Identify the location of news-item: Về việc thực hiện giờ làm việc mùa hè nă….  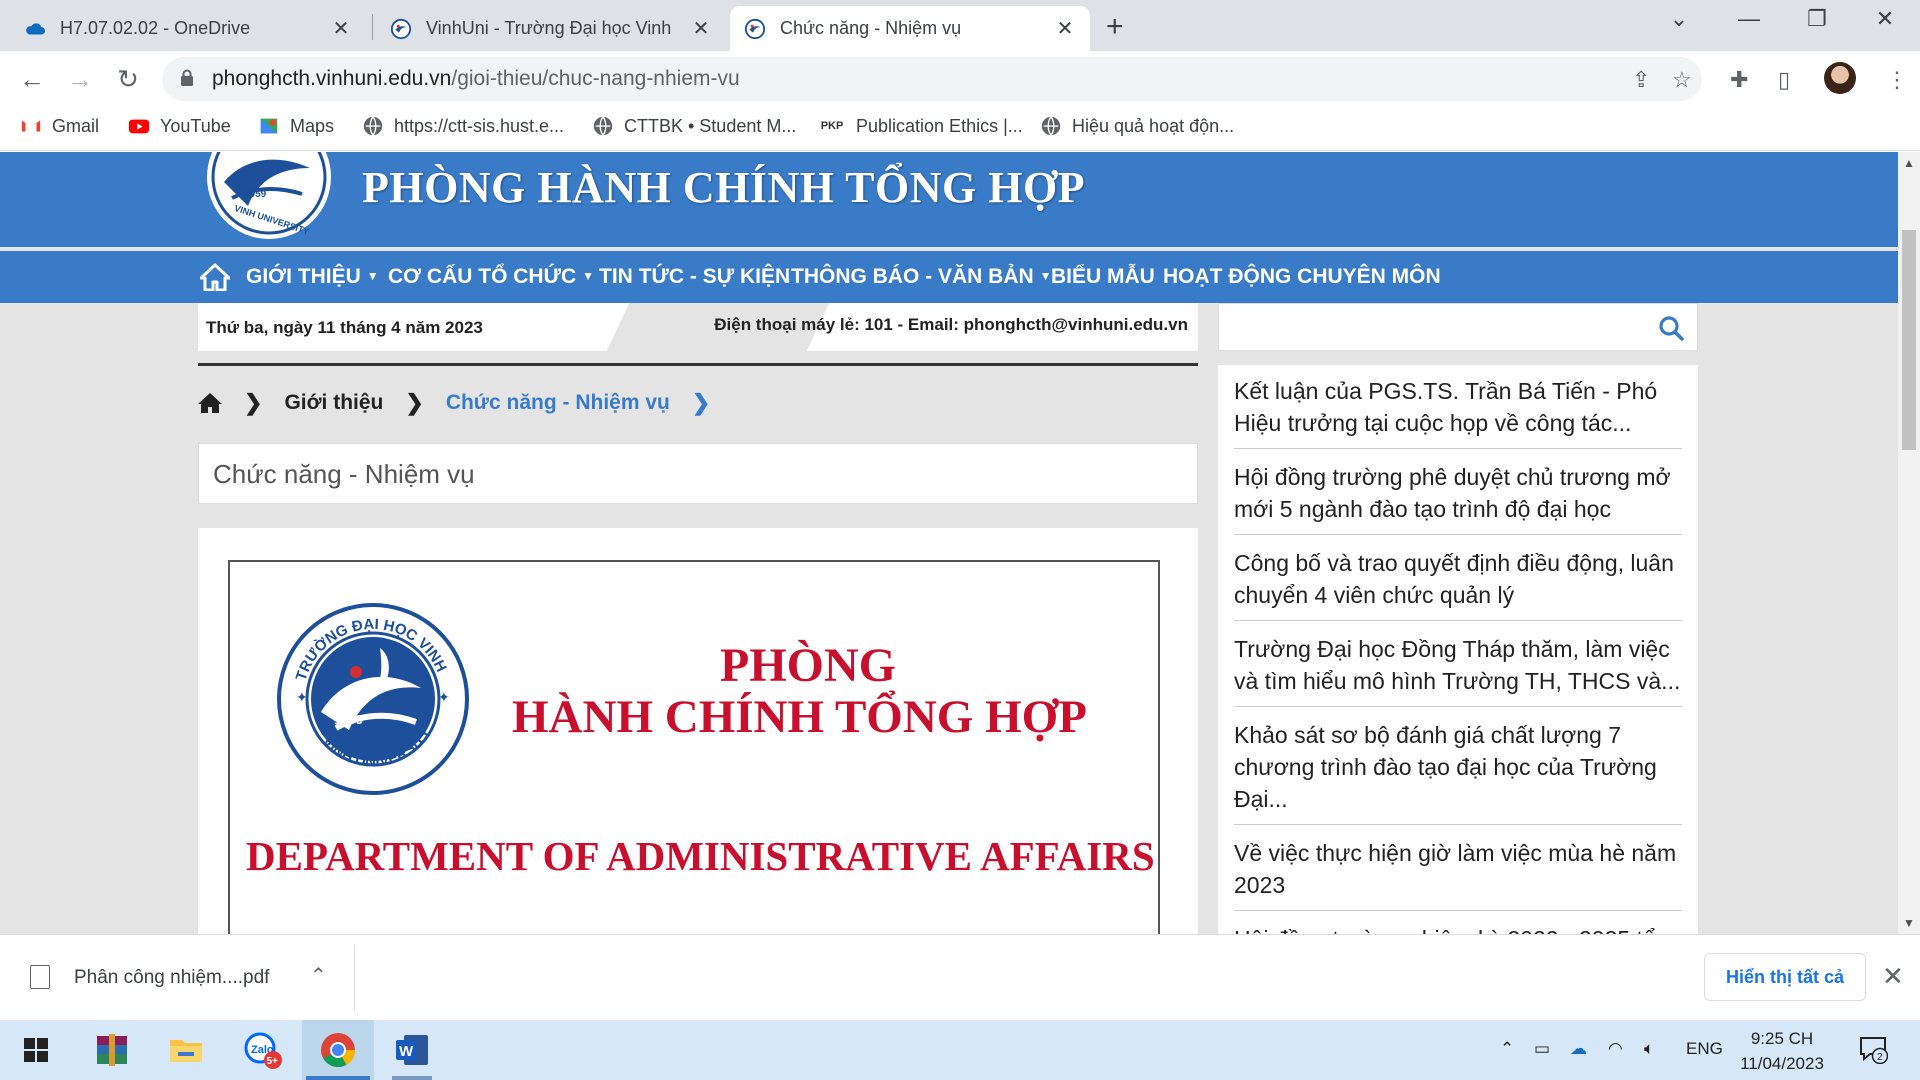
(1458, 874).